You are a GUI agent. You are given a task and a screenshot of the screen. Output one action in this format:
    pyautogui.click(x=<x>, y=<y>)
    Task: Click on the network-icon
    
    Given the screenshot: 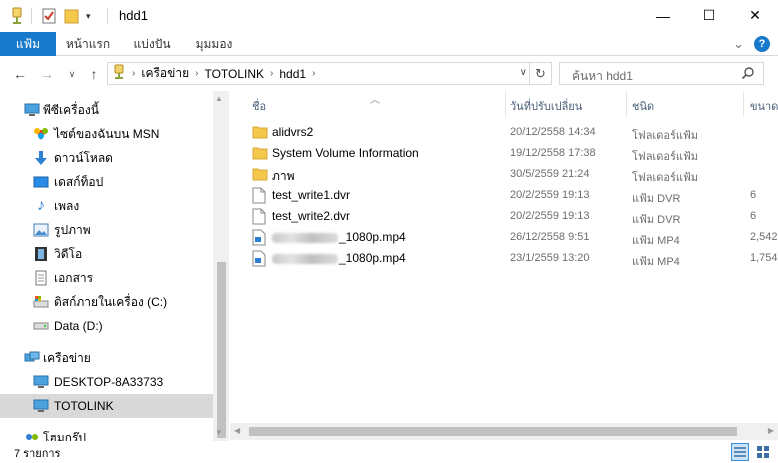 What is the action you would take?
    pyautogui.click(x=32, y=358)
    